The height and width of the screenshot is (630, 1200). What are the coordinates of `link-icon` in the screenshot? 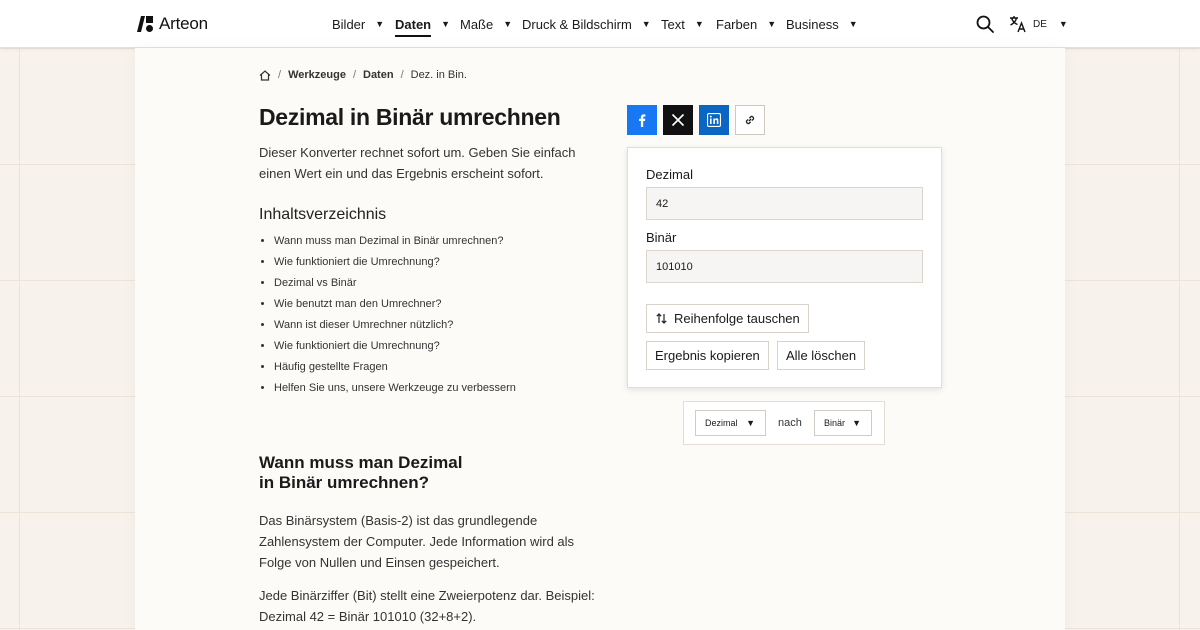 It's located at (750, 120).